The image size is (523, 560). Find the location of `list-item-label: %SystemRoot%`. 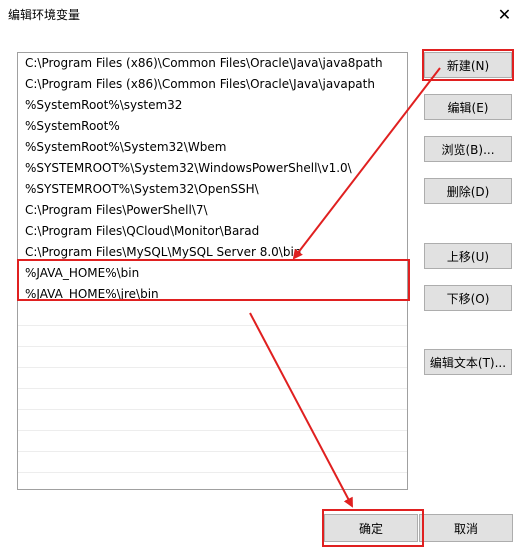

list-item-label: %SystemRoot% is located at coordinates (72, 126).